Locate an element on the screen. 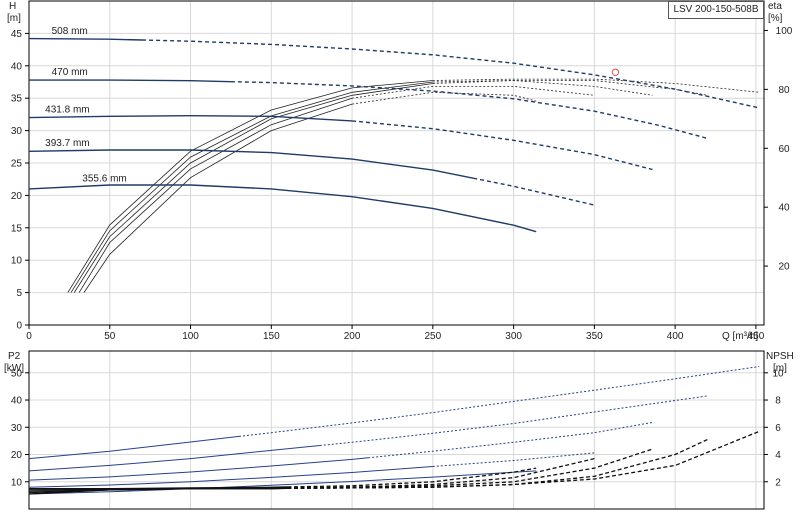 The image size is (800, 520). x-tick-label: 50 is located at coordinates (110, 336).